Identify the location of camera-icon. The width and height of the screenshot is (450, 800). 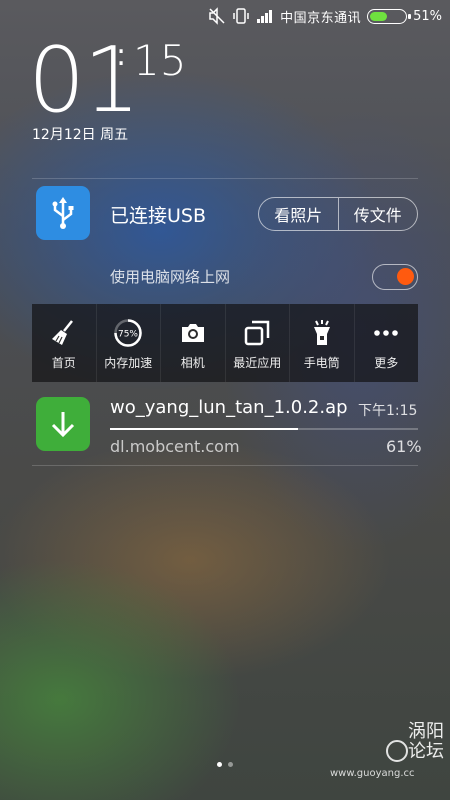
(193, 333).